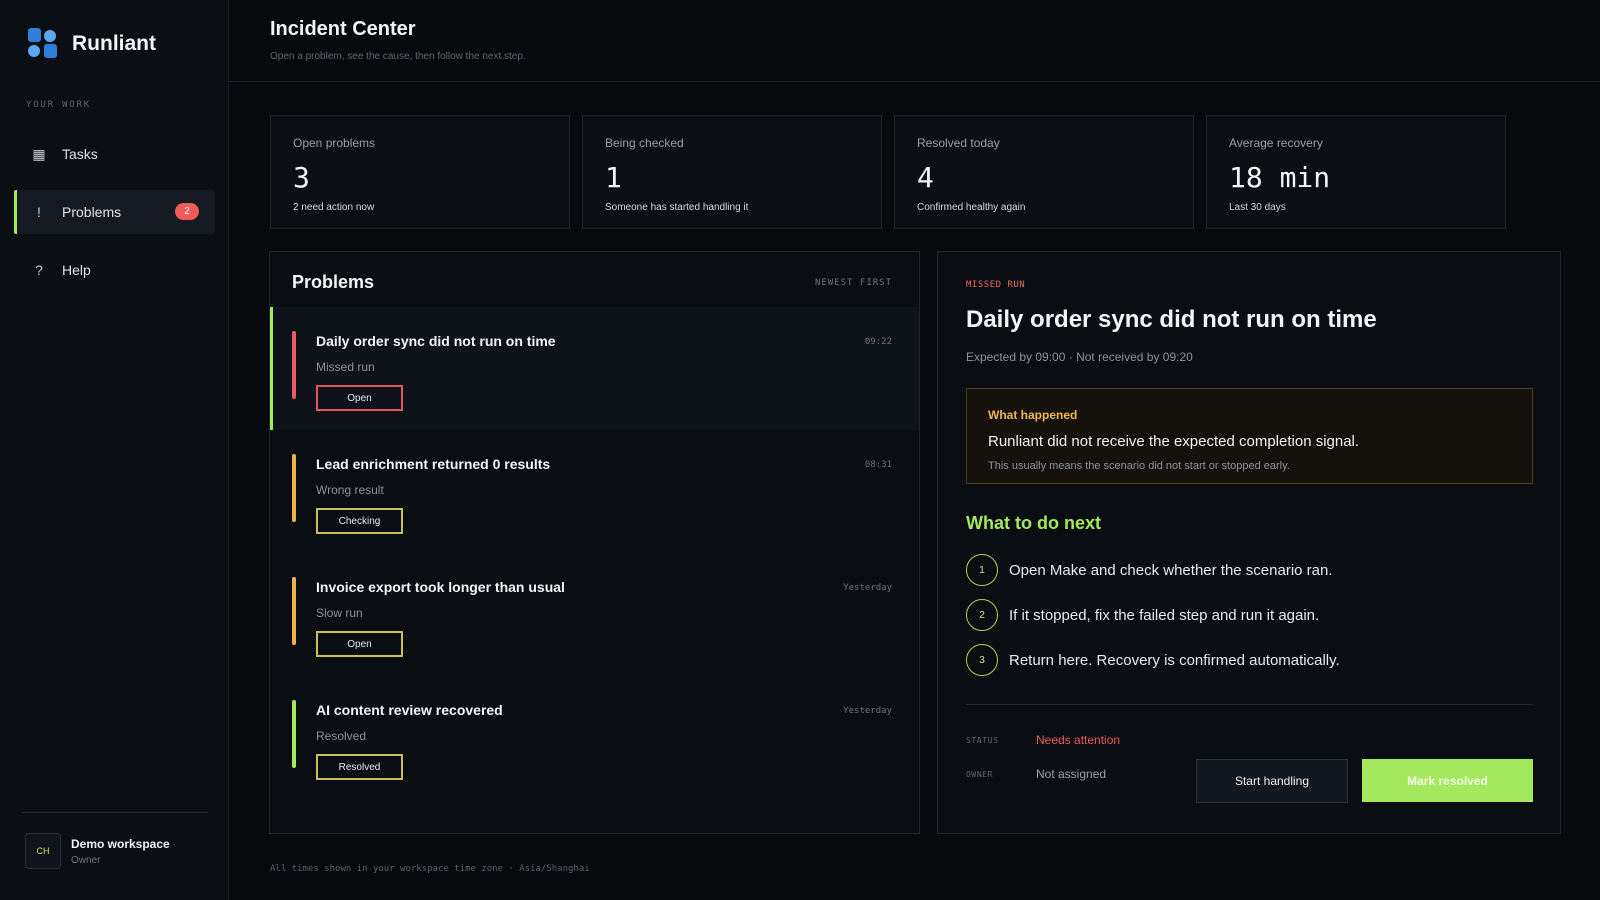 The width and height of the screenshot is (1600, 900). I want to click on avatar: CH, so click(43, 851).